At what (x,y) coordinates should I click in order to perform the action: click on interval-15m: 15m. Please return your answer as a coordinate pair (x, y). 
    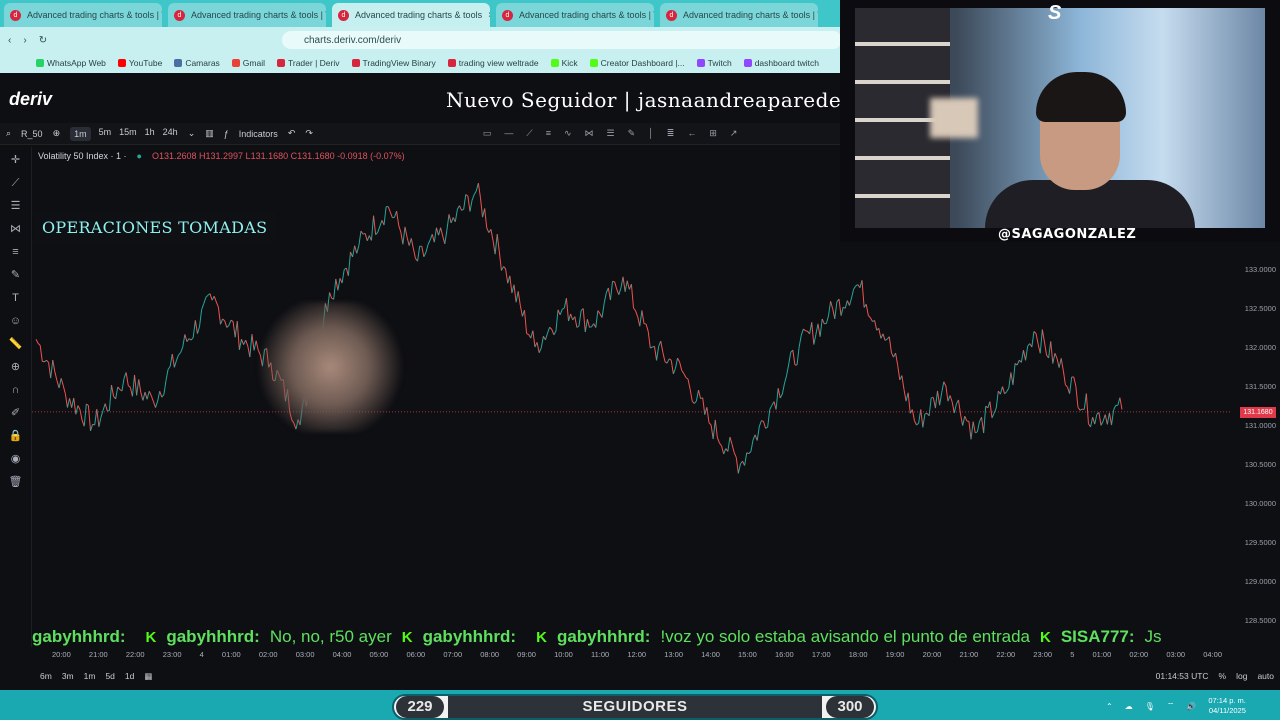
    Looking at the image, I should click on (128, 134).